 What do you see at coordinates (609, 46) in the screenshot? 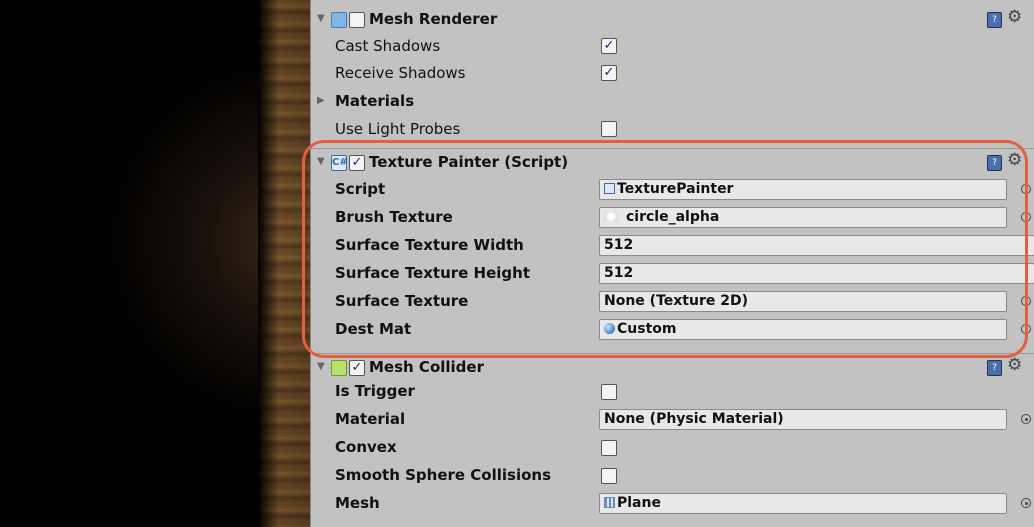
I see `cast-shadows-checkbox: ✓` at bounding box center [609, 46].